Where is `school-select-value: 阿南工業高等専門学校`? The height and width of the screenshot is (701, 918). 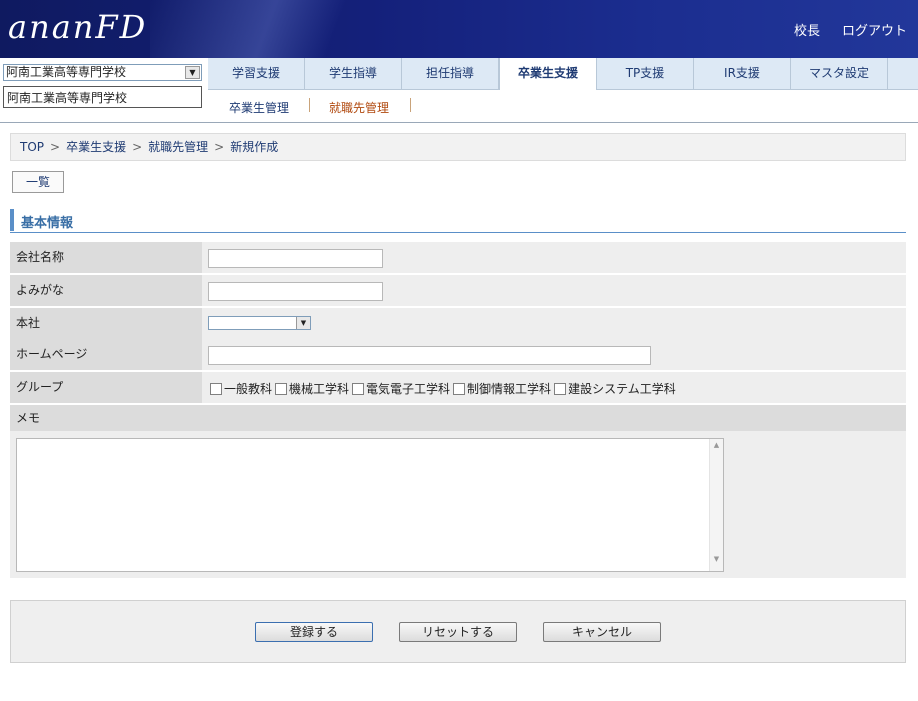 school-select-value: 阿南工業高等専門学校 is located at coordinates (66, 72).